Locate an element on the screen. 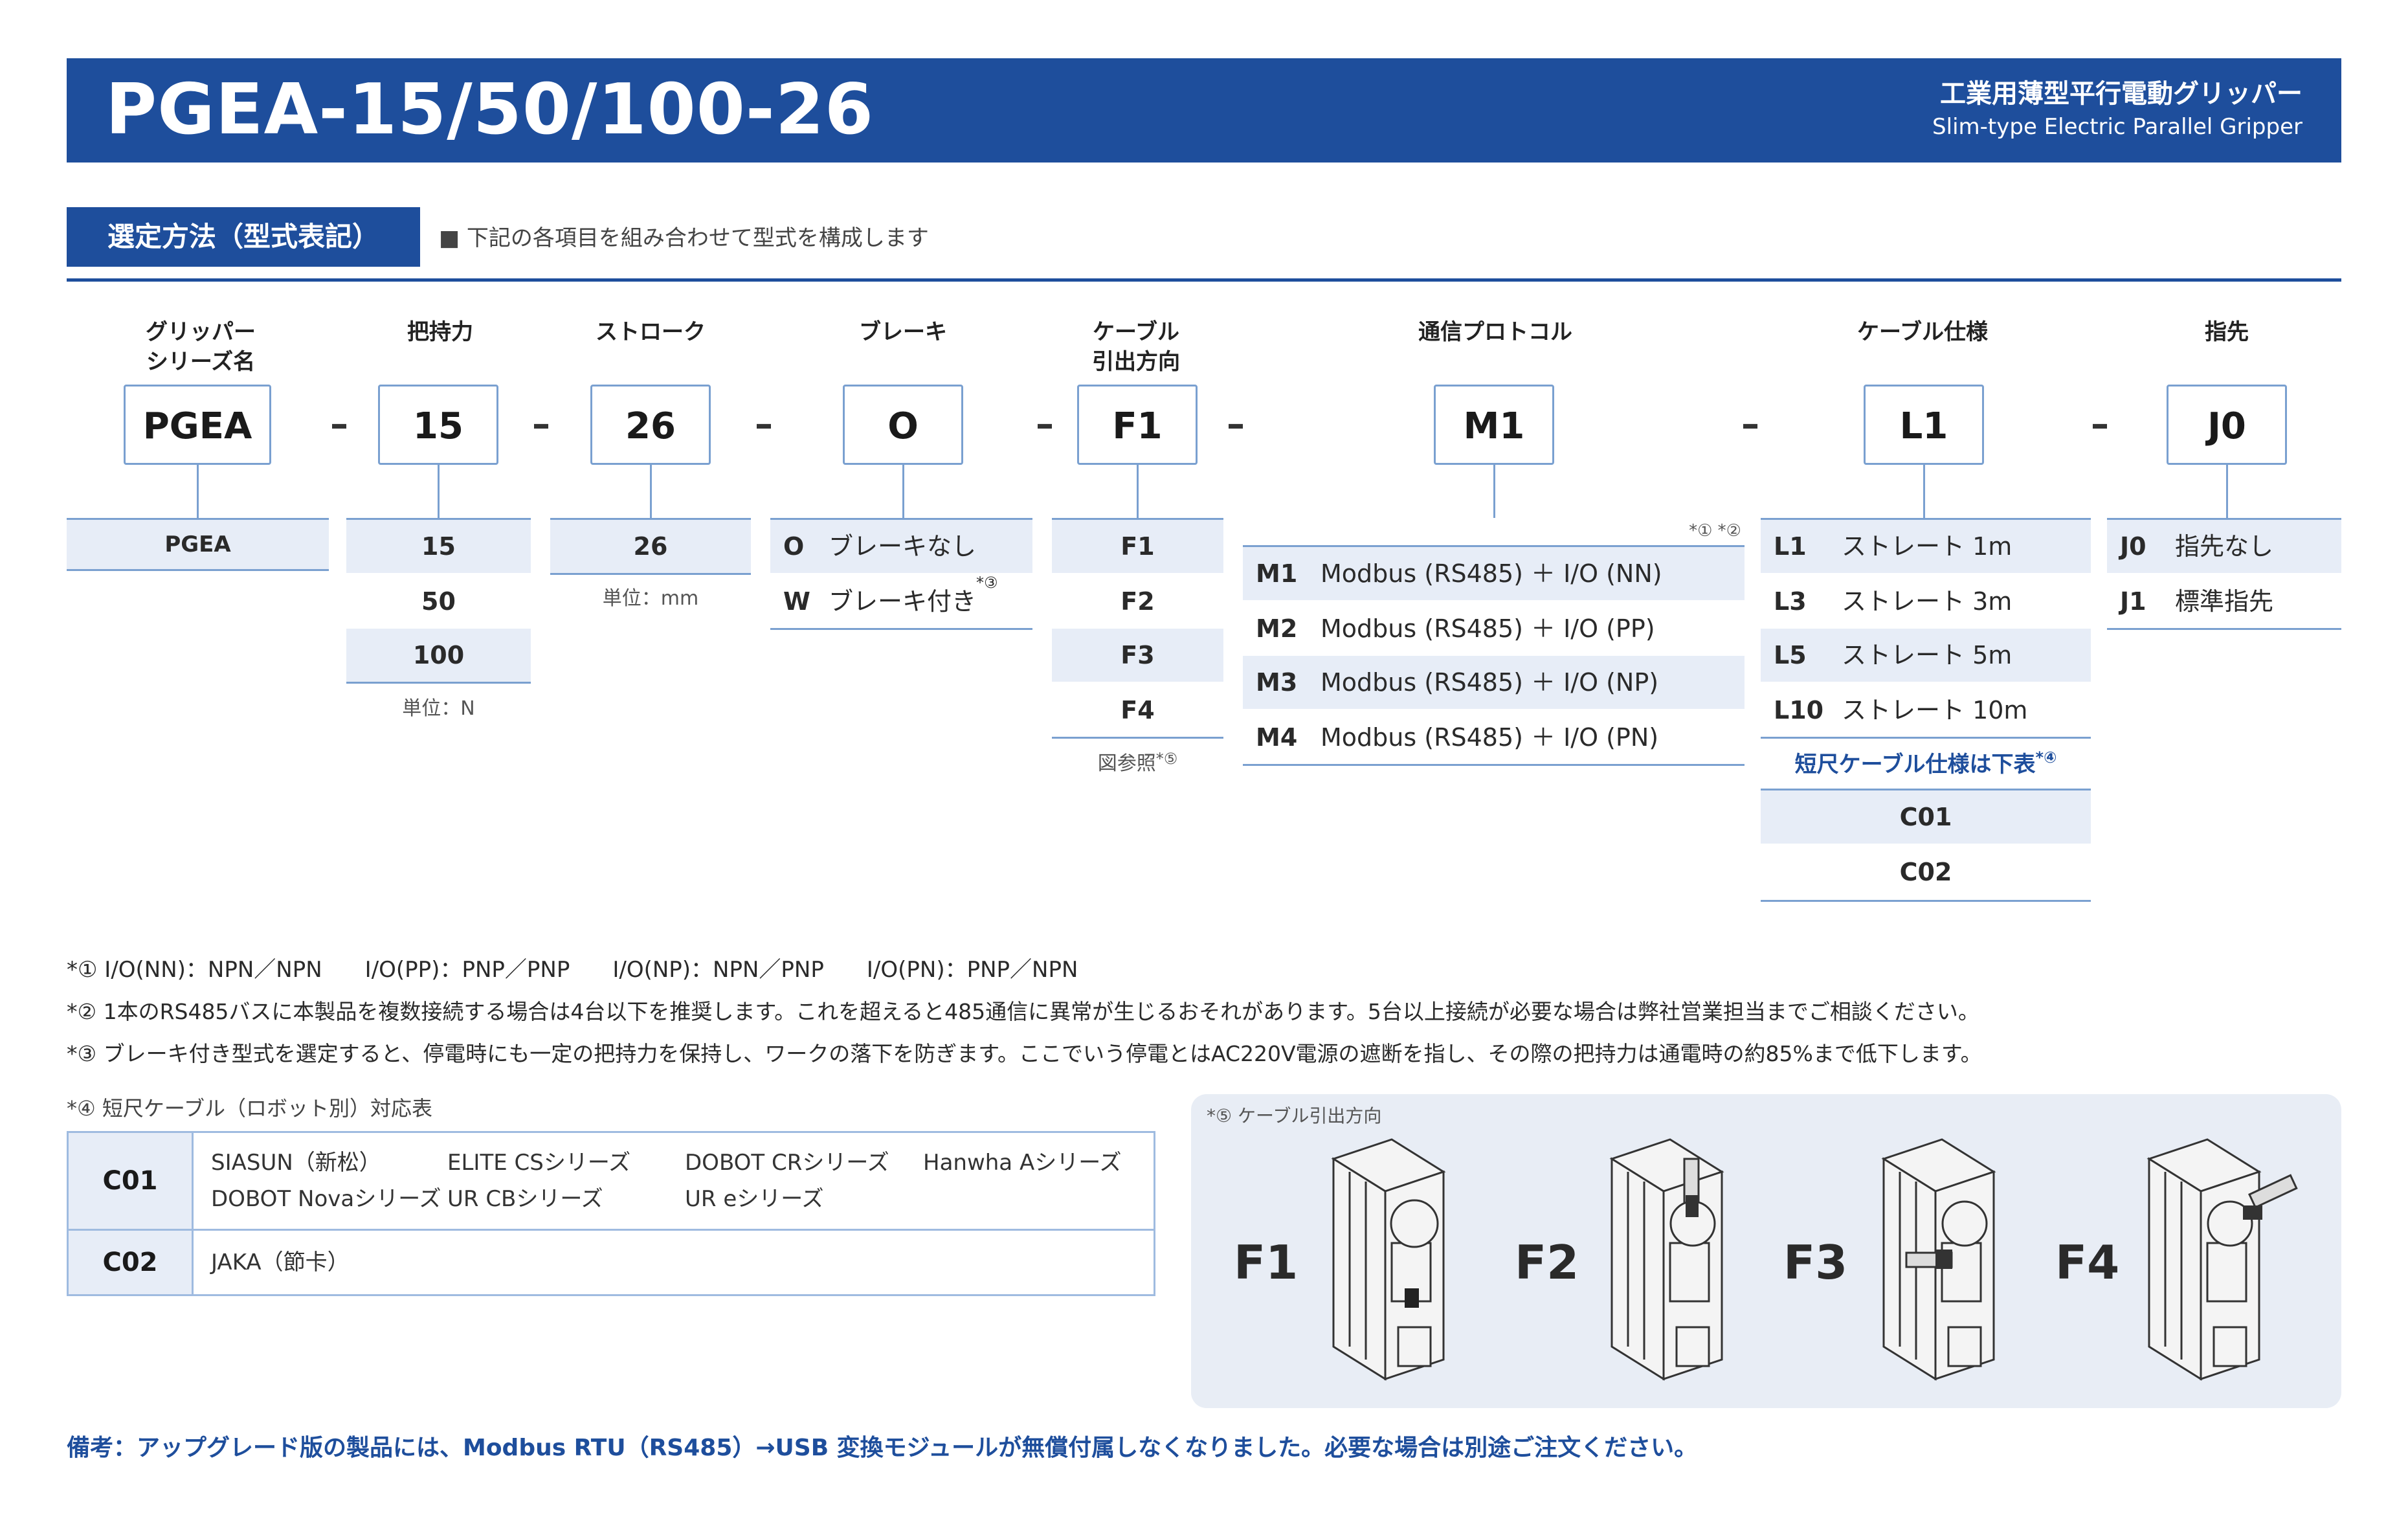 This screenshot has height=1513, width=2408. cable-dir-option-f4: F4 is located at coordinates (1137, 710).